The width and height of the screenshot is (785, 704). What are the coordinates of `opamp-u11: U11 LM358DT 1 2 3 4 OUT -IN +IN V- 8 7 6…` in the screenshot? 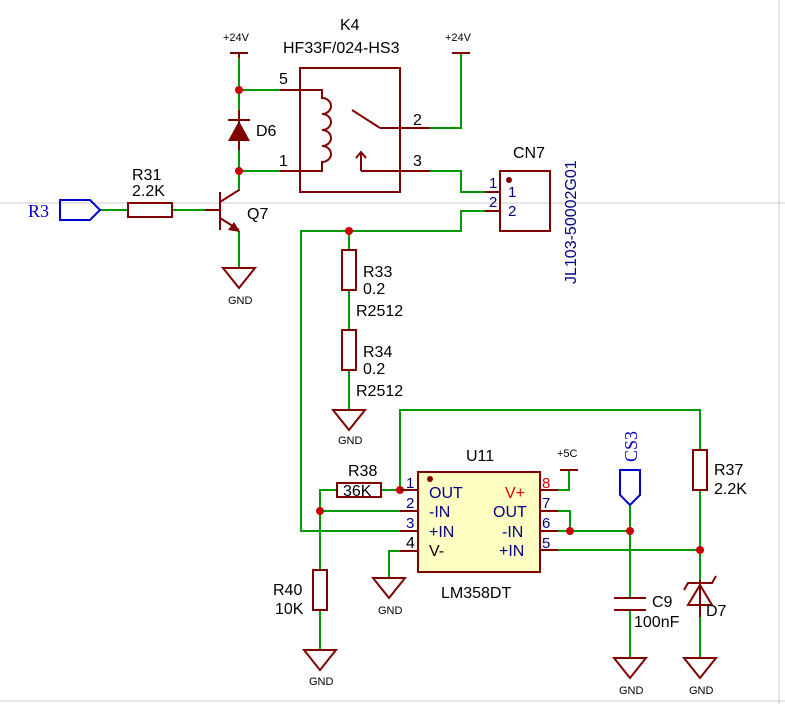 It's located at (479, 525).